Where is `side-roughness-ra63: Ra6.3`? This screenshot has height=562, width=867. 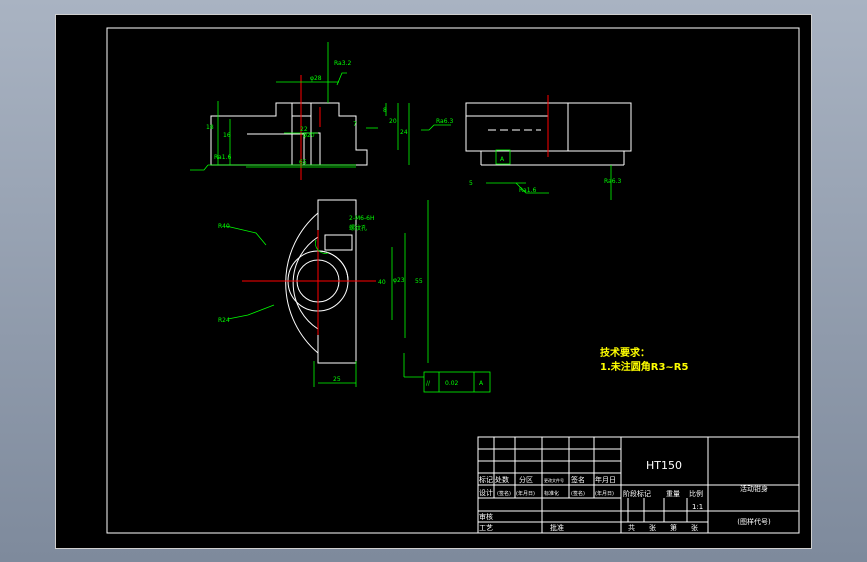
side-roughness-ra63: Ra6.3 is located at coordinates (612, 181).